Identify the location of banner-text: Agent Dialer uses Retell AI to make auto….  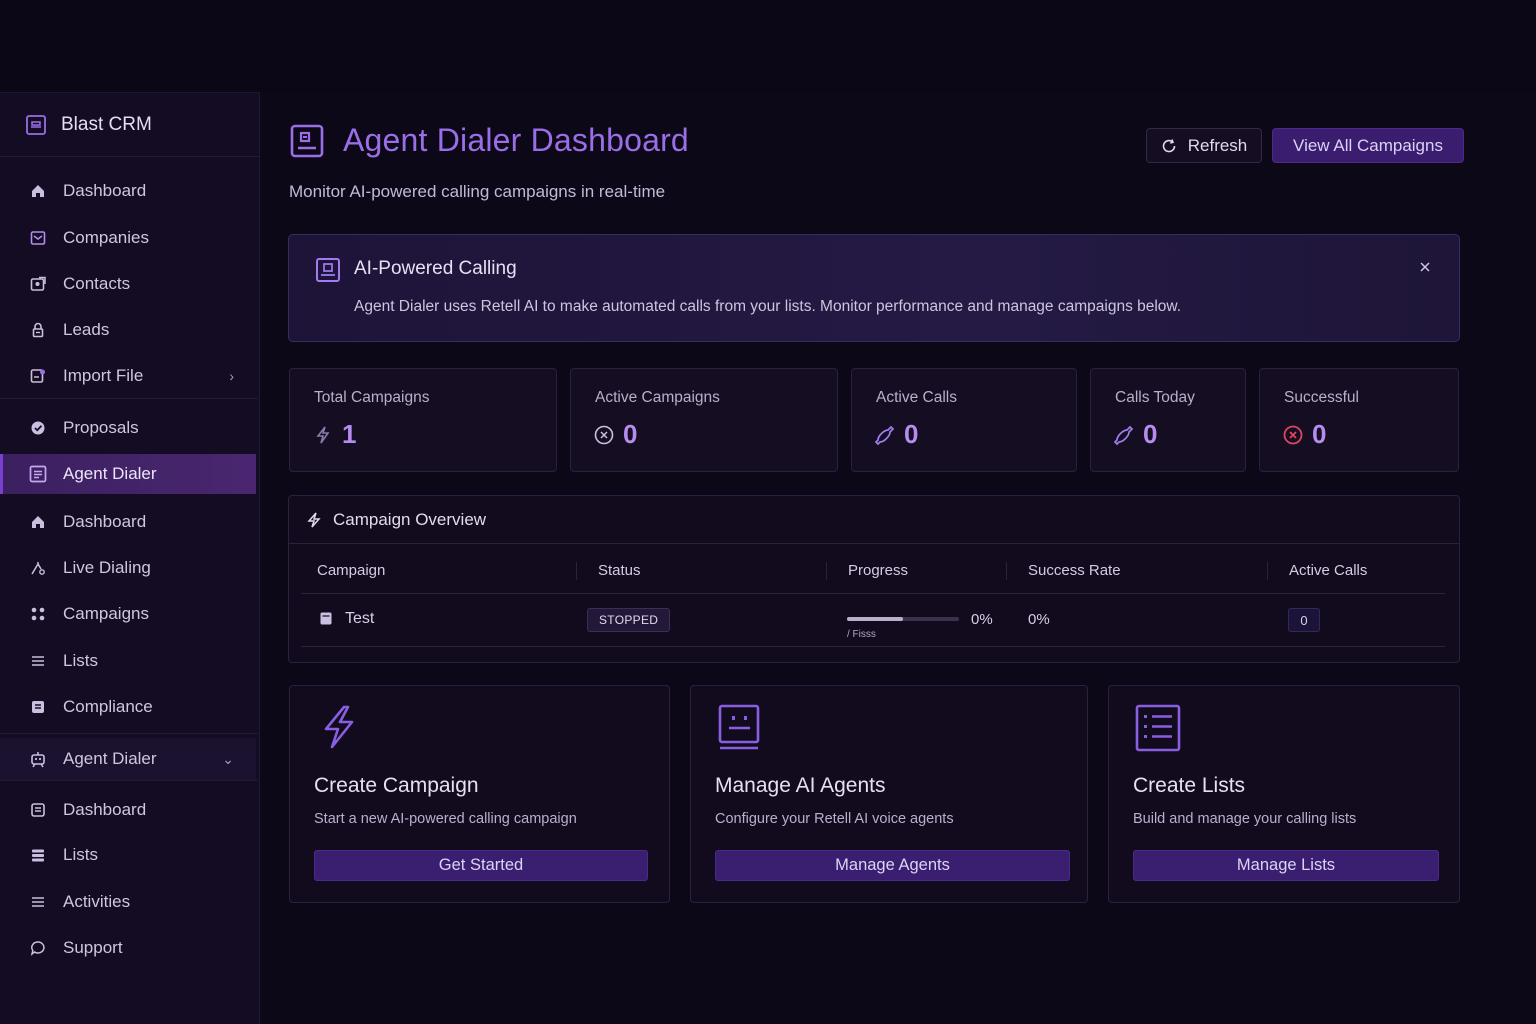
(768, 306).